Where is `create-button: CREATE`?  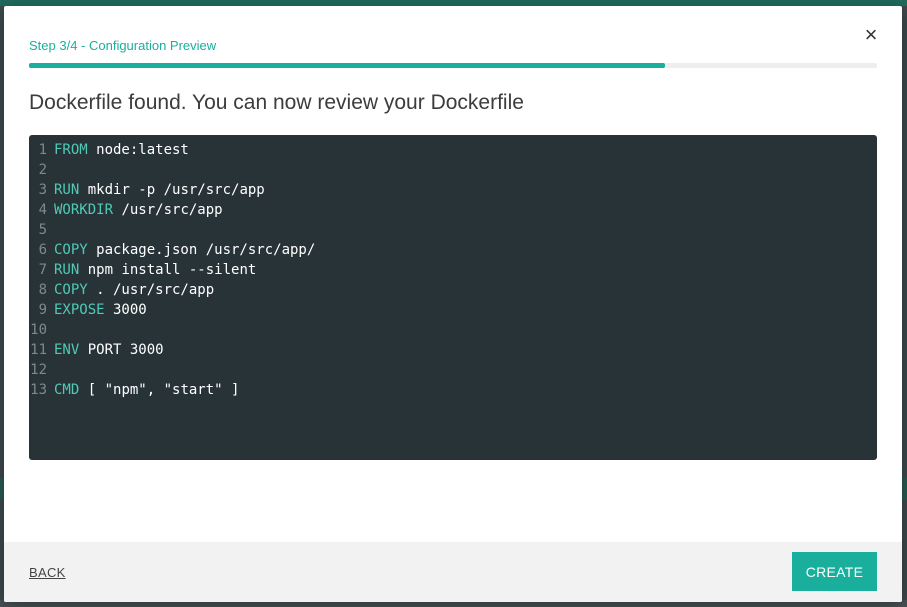 create-button: CREATE is located at coordinates (834, 571).